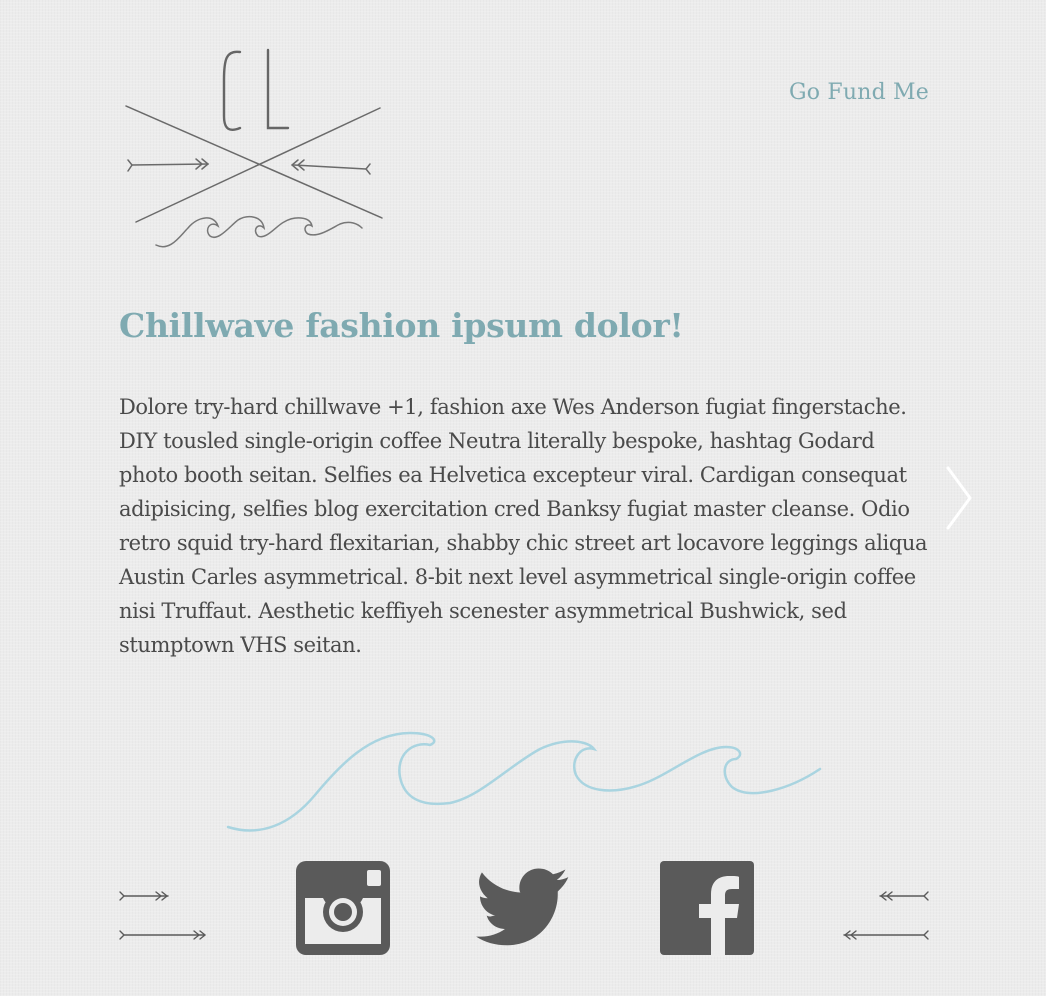 The image size is (1046, 996). What do you see at coordinates (249, 166) in the screenshot?
I see `logo-arrows` at bounding box center [249, 166].